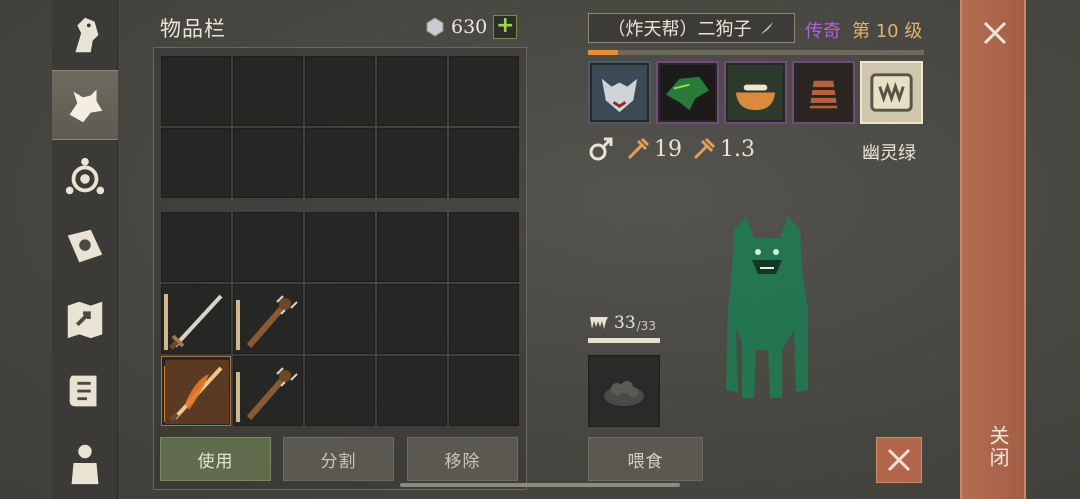  I want to click on hunger-bar, so click(624, 340).